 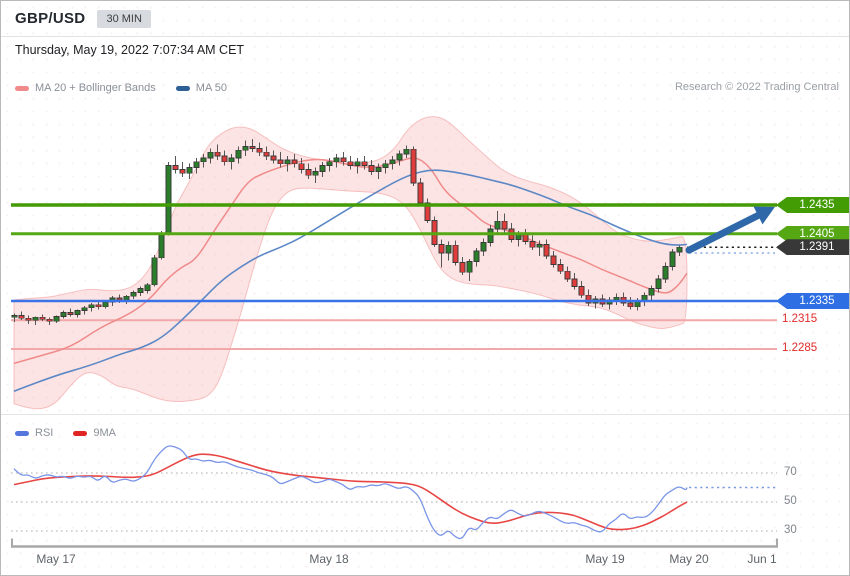 I want to click on rsi-9ma-legend-label: 9MA, so click(x=104, y=433).